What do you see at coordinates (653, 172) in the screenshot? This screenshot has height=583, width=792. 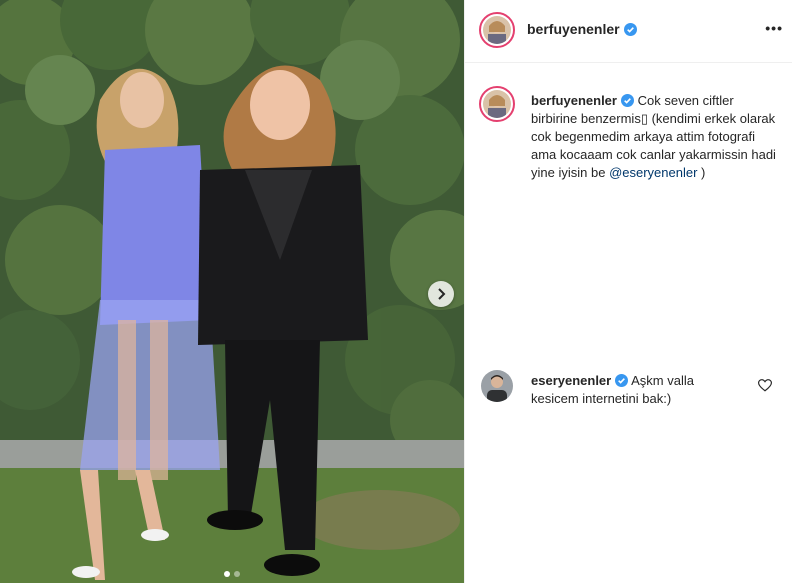 I see `caption-mention: @eseryenenler` at bounding box center [653, 172].